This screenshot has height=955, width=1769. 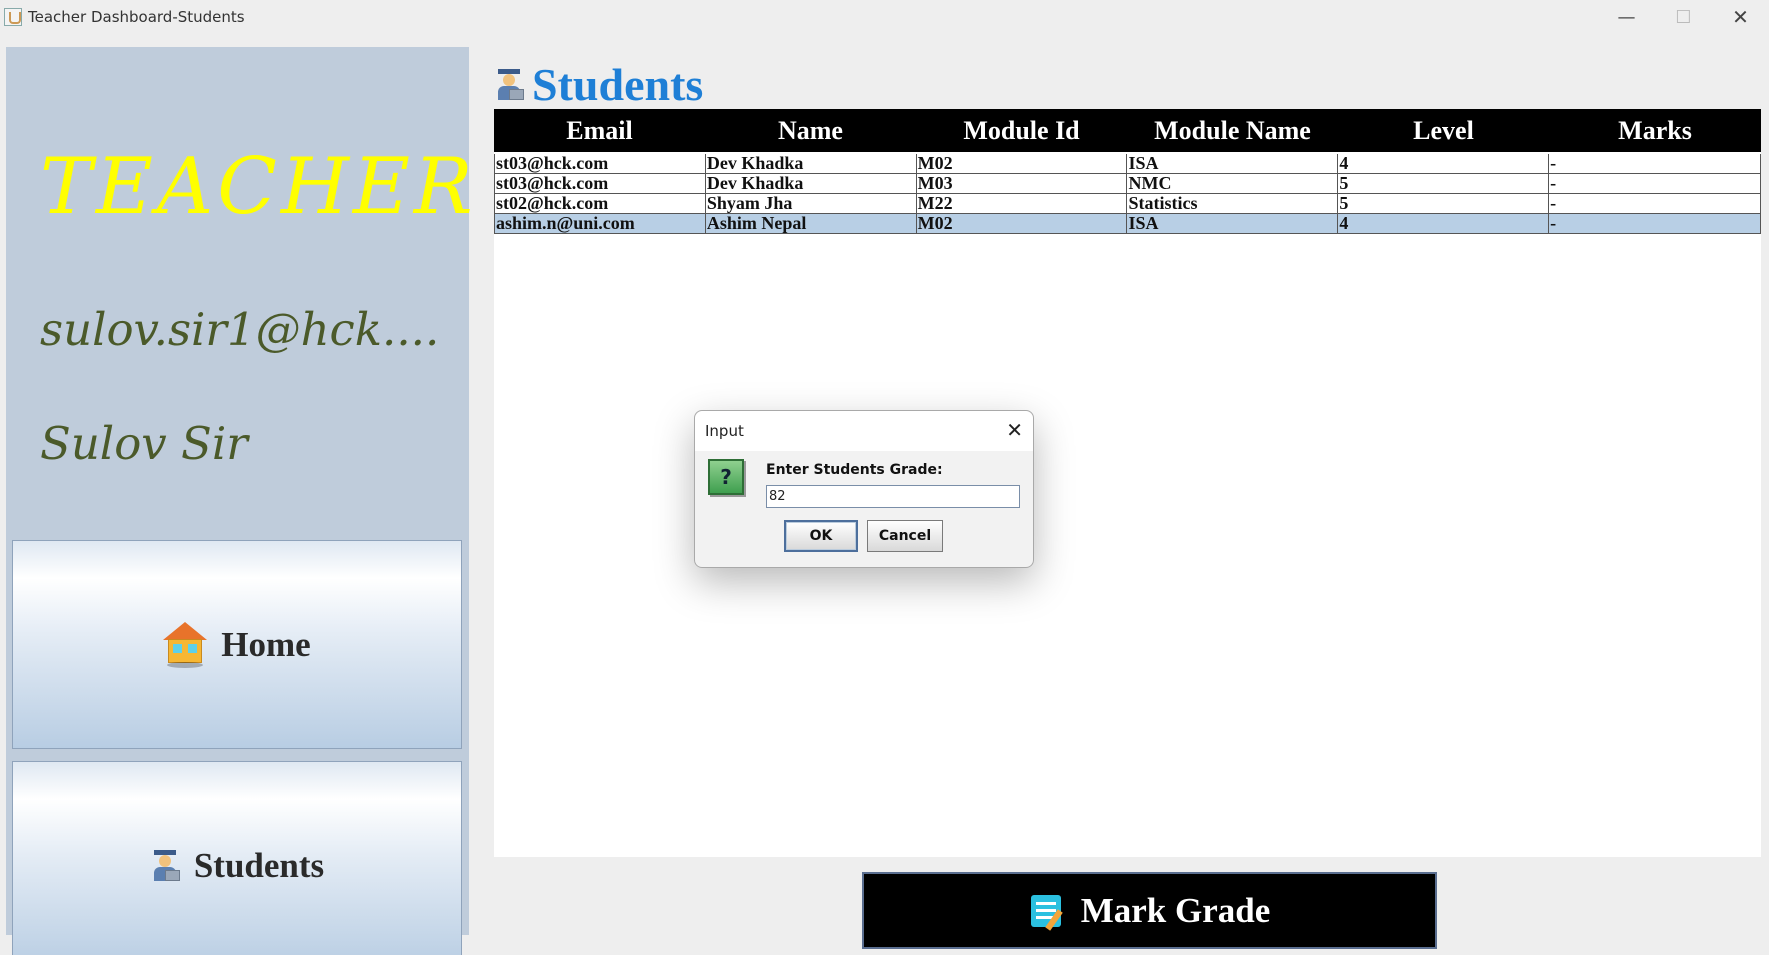 I want to click on column-header-module-name: Module Name, so click(x=1232, y=130).